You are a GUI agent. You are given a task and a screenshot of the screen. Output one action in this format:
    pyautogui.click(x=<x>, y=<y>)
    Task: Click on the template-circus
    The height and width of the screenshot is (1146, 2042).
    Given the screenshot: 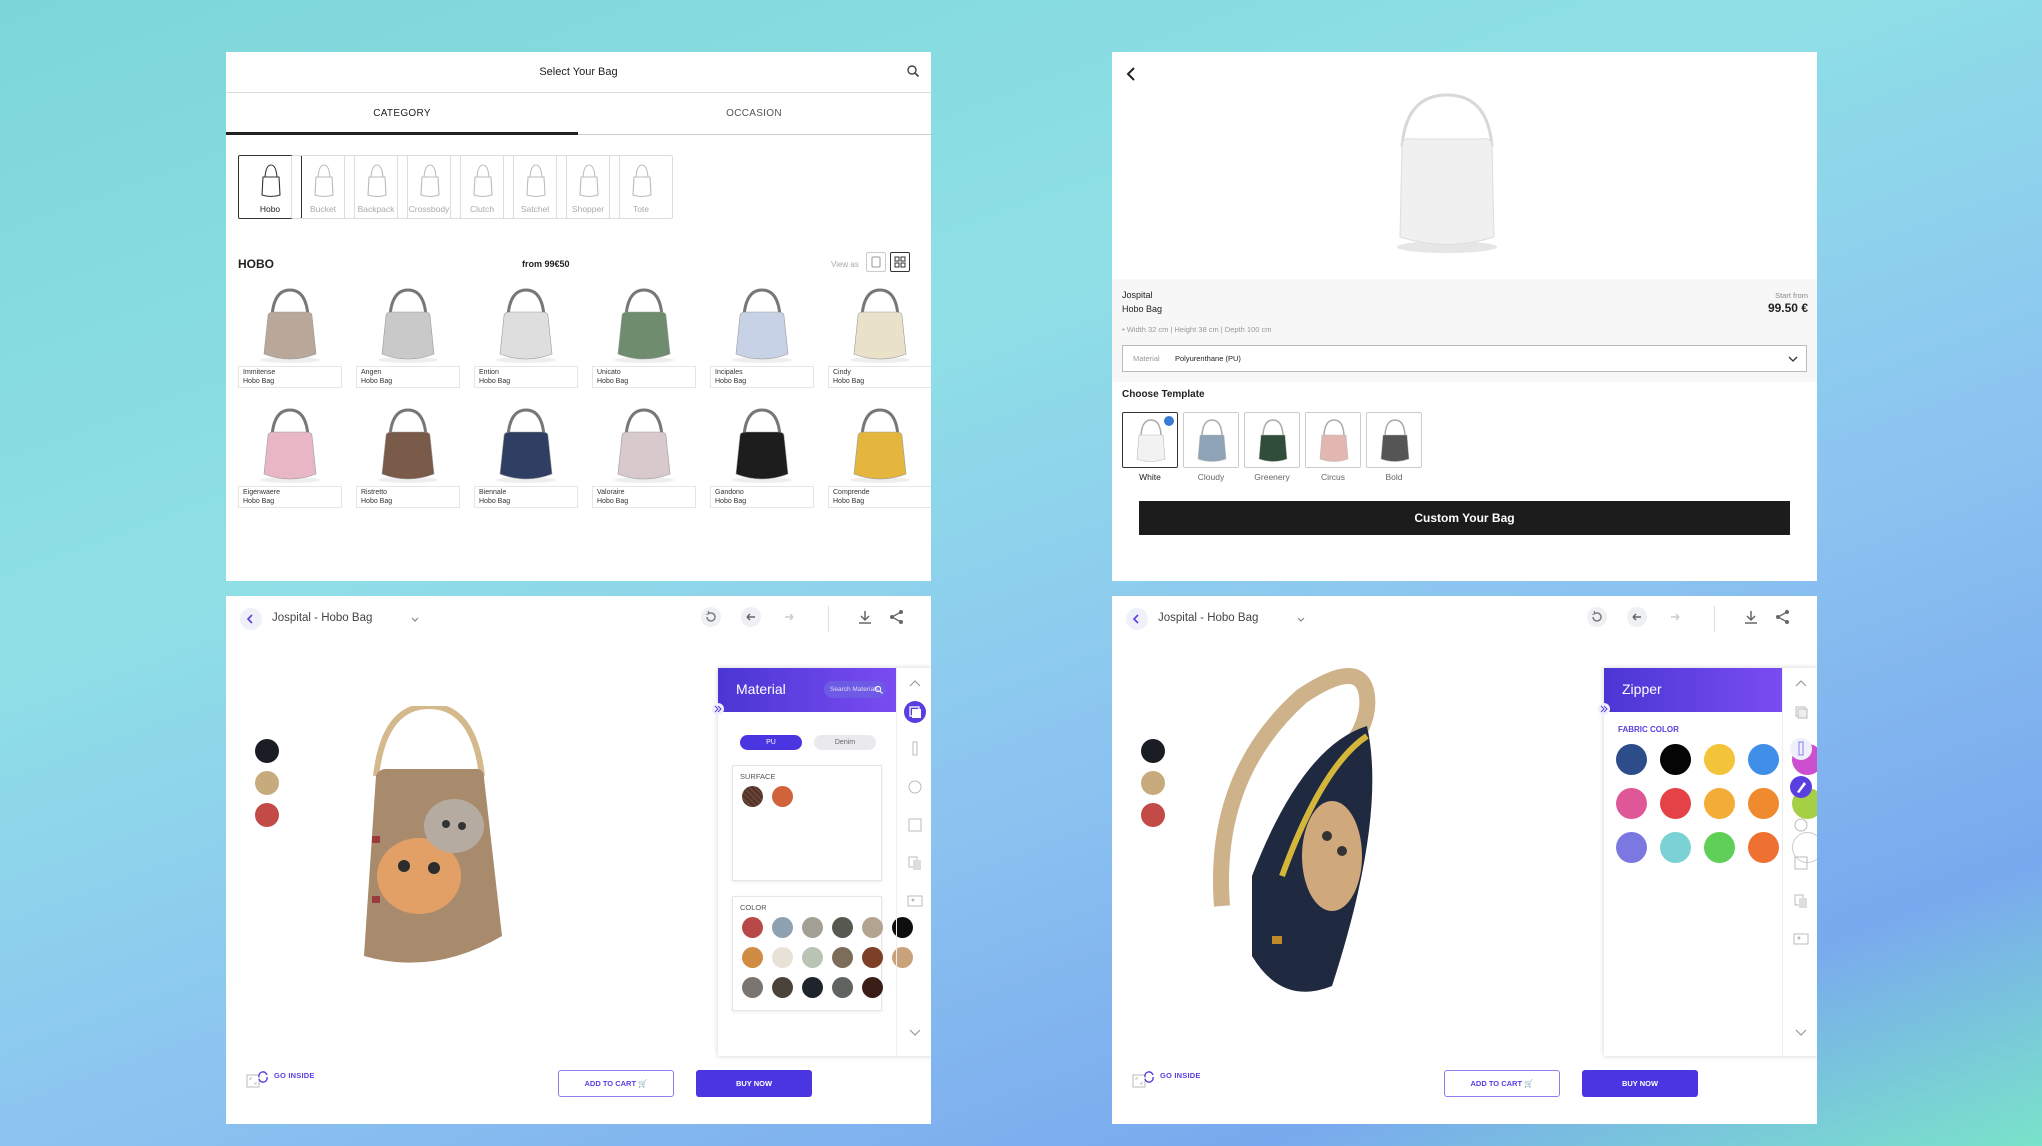 What is the action you would take?
    pyautogui.click(x=1333, y=440)
    